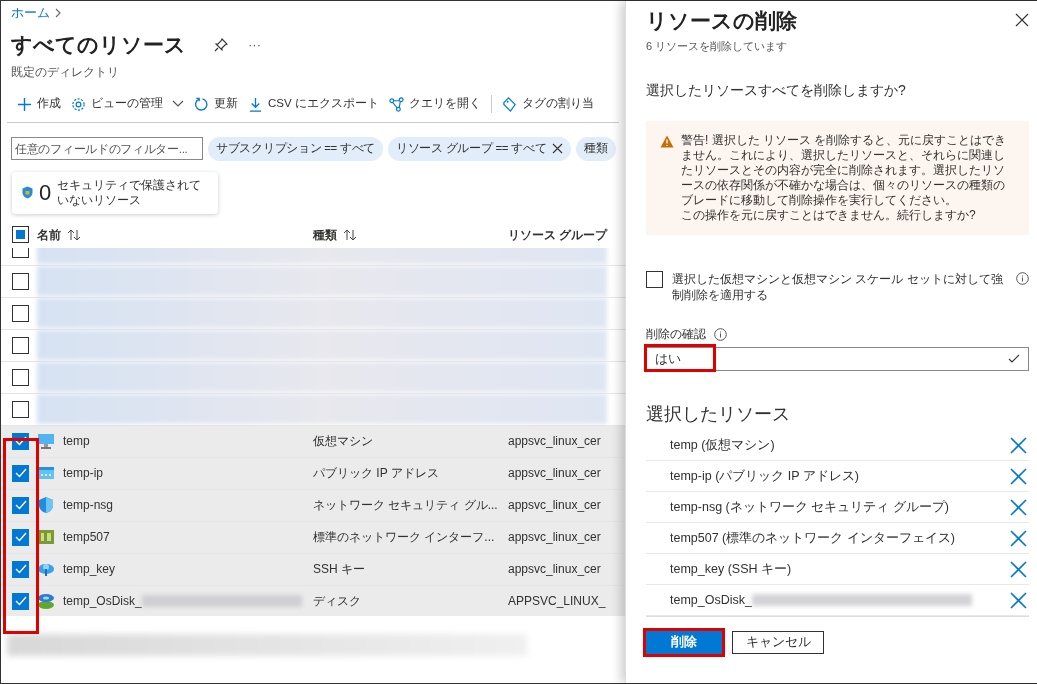  What do you see at coordinates (558, 234) in the screenshot?
I see `column-header: リソース グループ` at bounding box center [558, 234].